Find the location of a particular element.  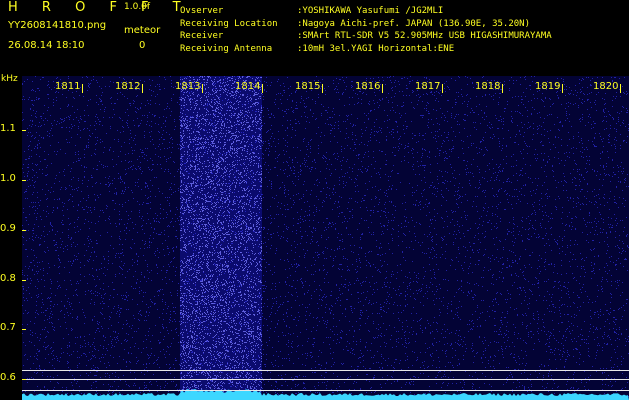

receiver-label: Receiver is located at coordinates (202, 36).